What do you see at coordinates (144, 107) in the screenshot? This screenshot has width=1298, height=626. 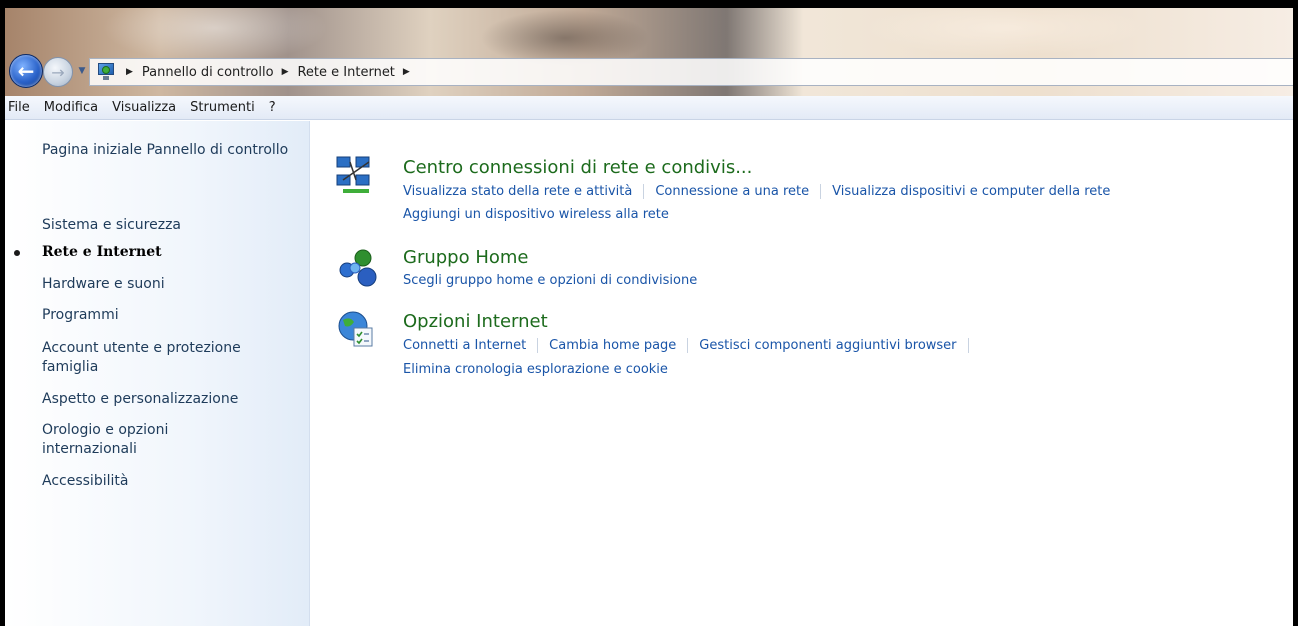 I see `menu-view: Visualizza` at bounding box center [144, 107].